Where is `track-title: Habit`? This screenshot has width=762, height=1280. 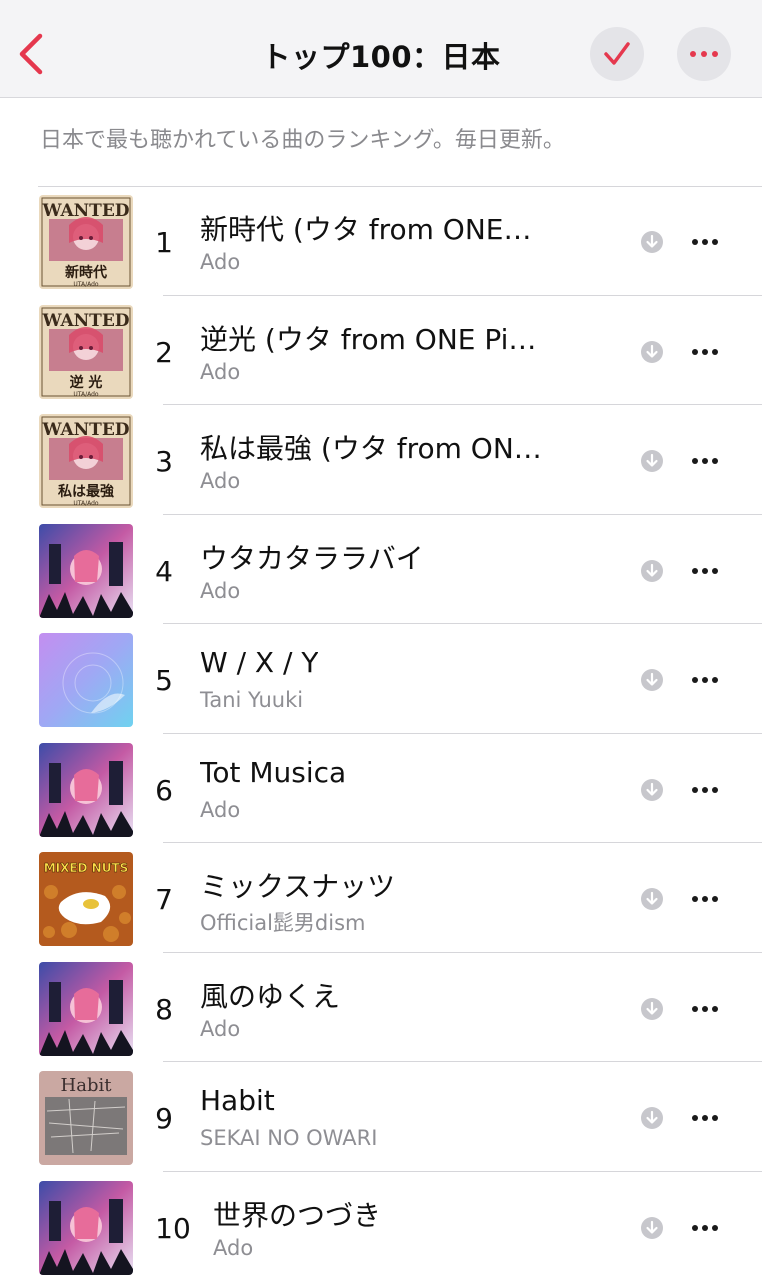
track-title: Habit is located at coordinates (237, 1100).